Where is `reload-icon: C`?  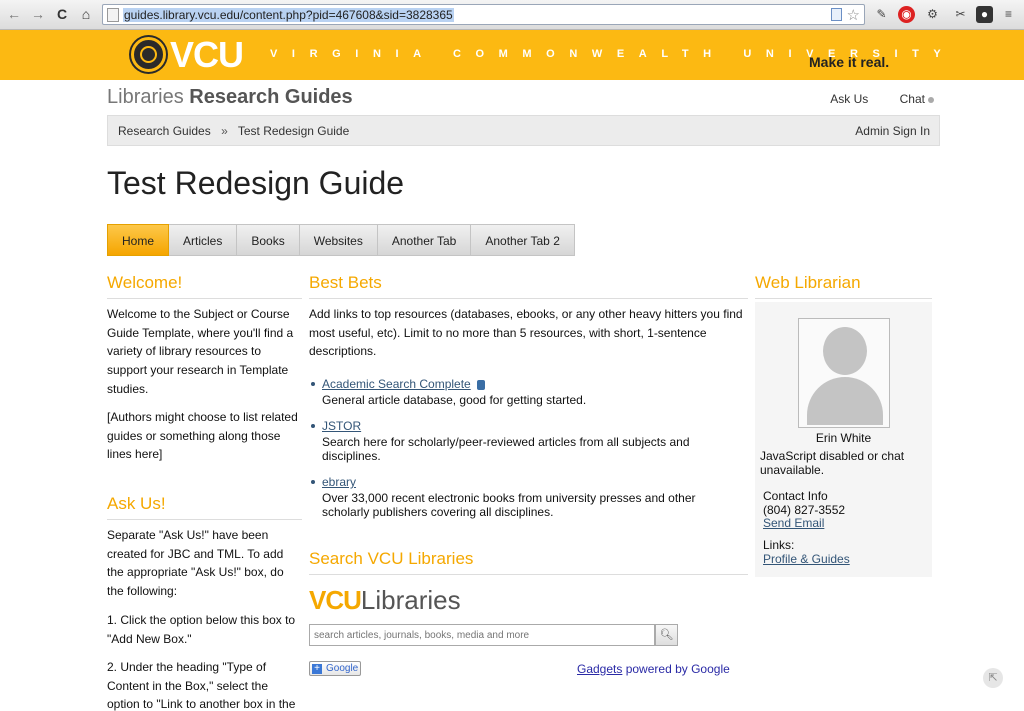
reload-icon: C is located at coordinates (62, 14).